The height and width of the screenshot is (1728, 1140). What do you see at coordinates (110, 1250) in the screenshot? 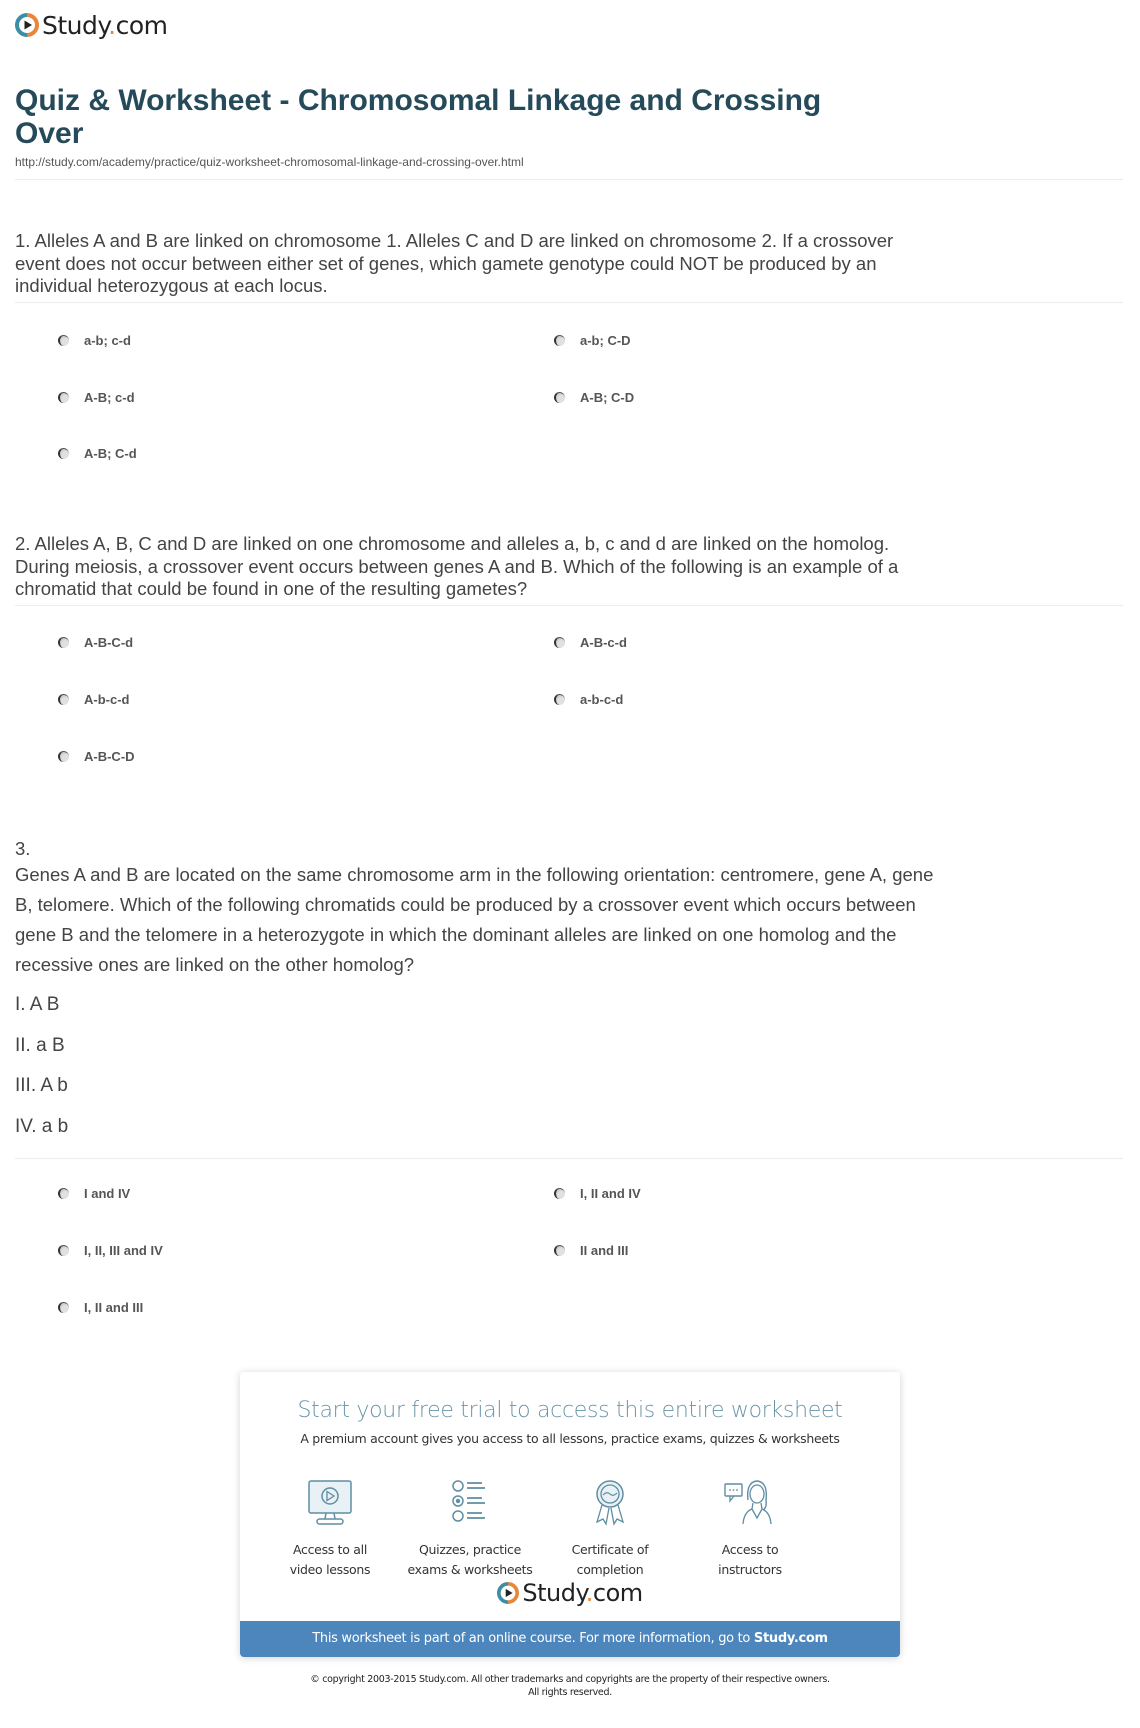
I see `q3-option-3: I, II, III and IV` at bounding box center [110, 1250].